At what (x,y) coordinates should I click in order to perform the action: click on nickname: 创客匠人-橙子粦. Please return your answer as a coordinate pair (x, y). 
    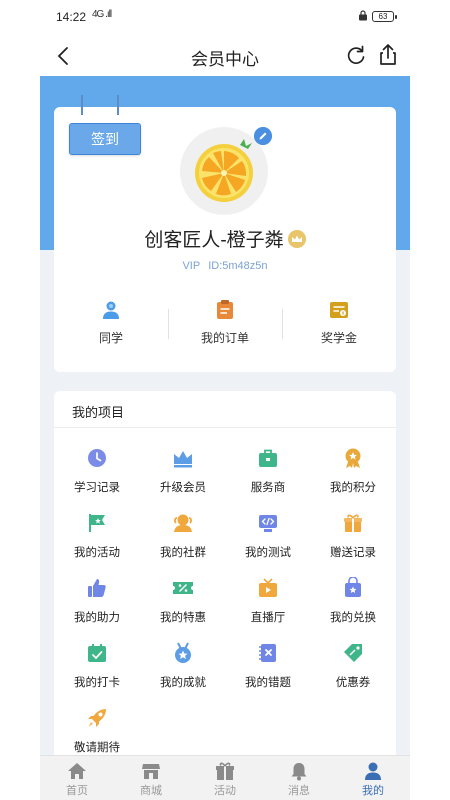
    Looking at the image, I should click on (214, 240).